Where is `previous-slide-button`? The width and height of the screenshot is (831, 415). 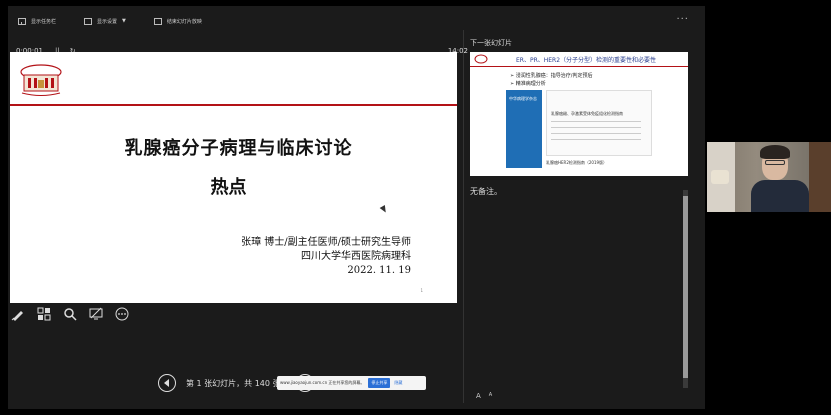
previous-slide-button is located at coordinates (167, 383).